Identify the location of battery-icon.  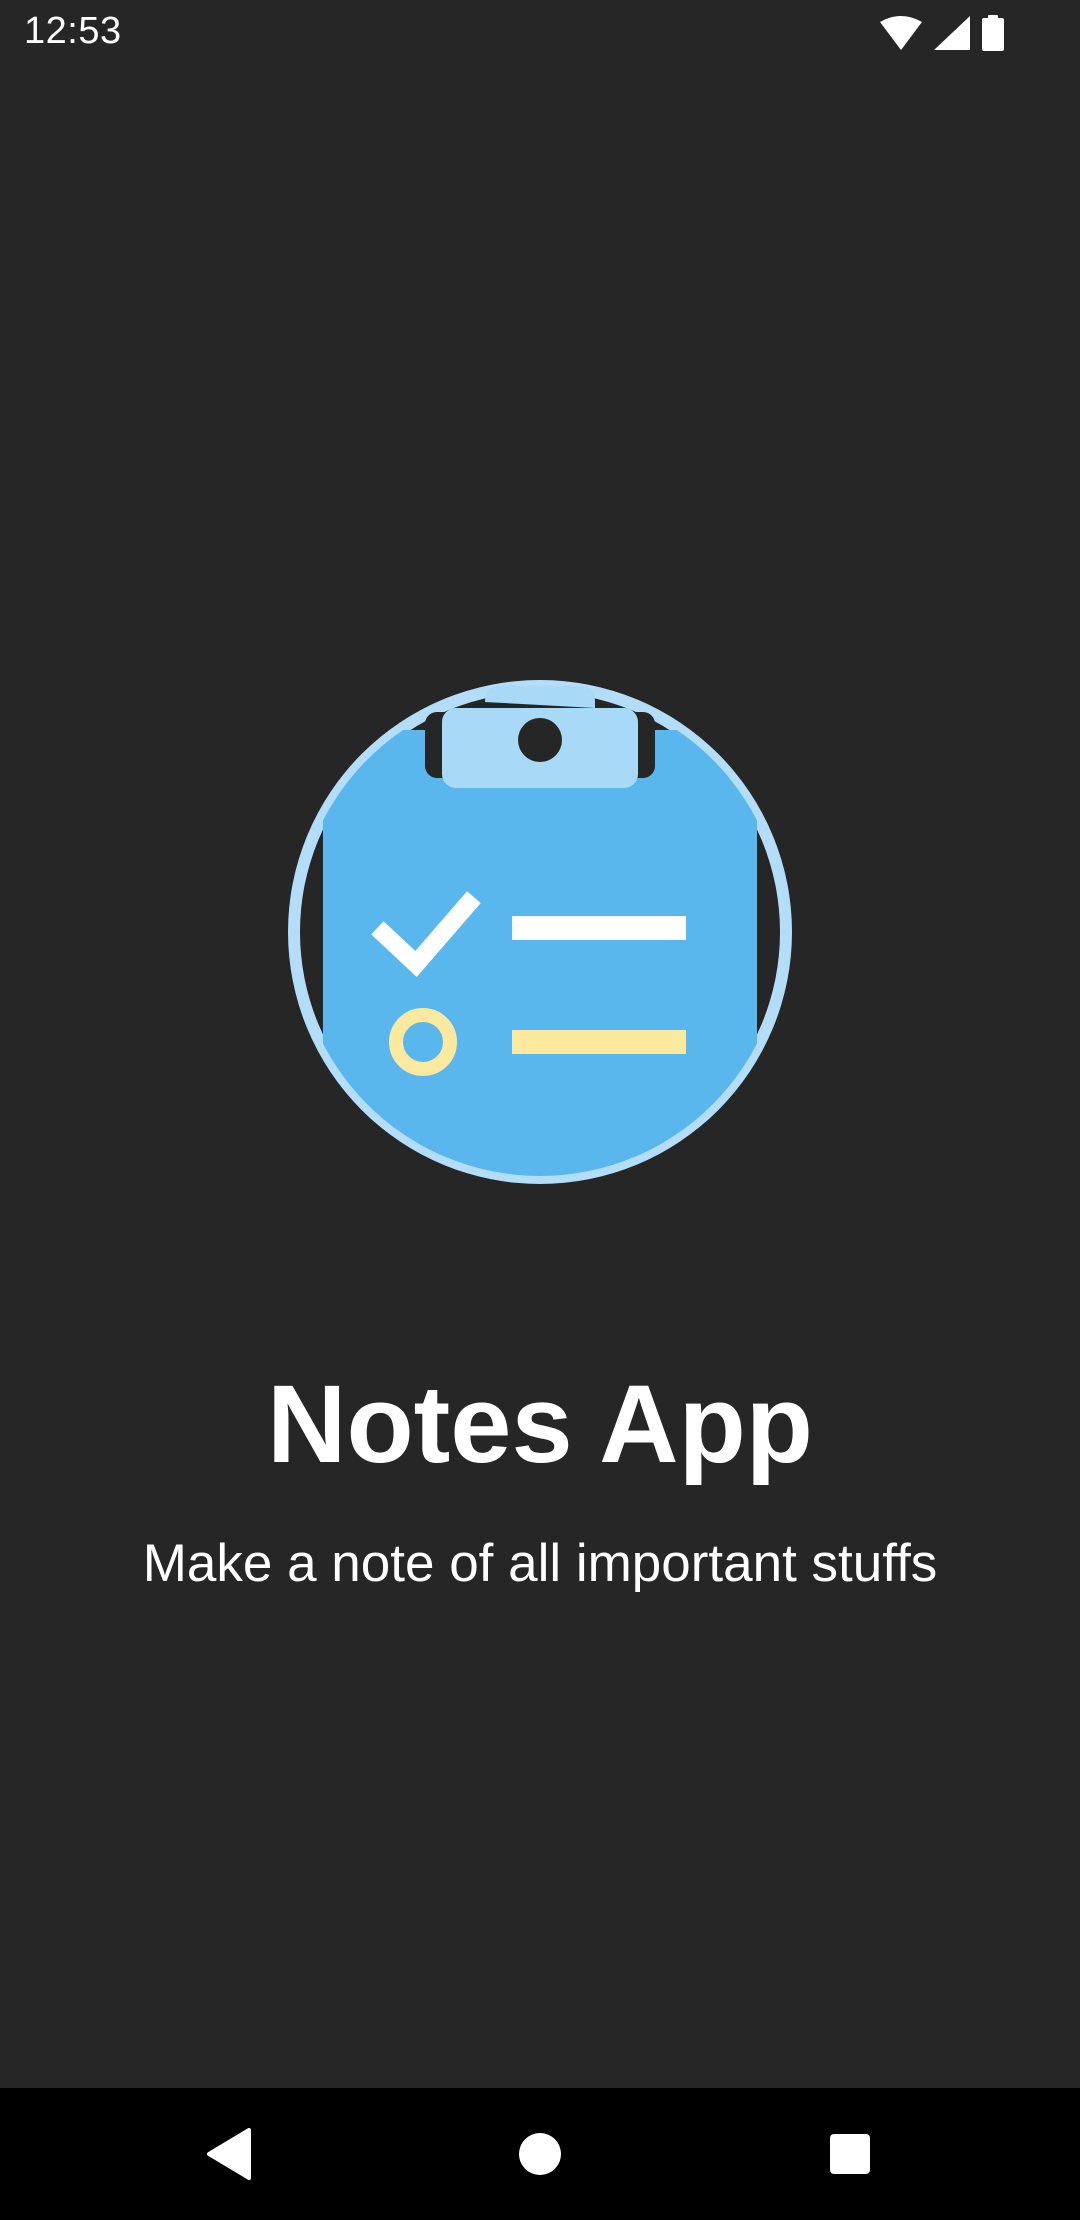
(993, 33).